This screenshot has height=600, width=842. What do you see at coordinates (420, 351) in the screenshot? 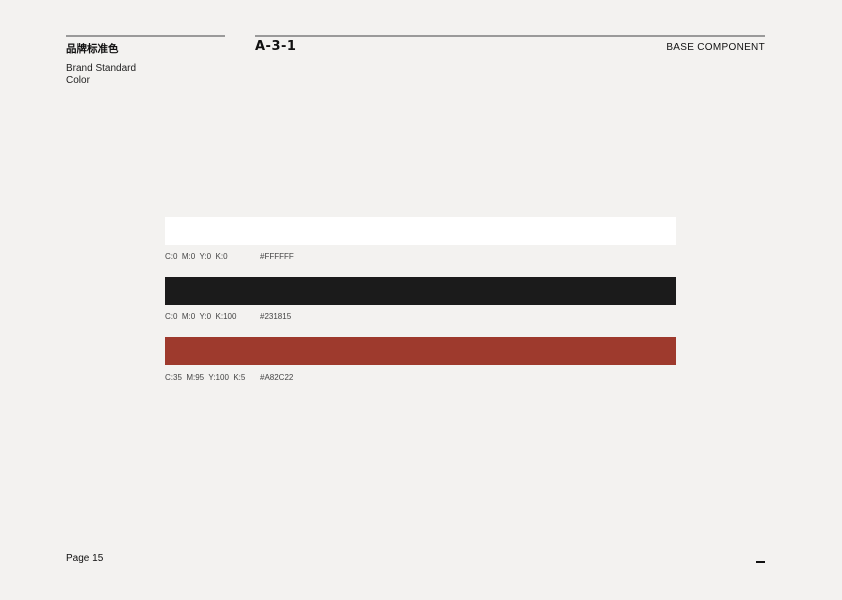
I see `color-swatch-red` at bounding box center [420, 351].